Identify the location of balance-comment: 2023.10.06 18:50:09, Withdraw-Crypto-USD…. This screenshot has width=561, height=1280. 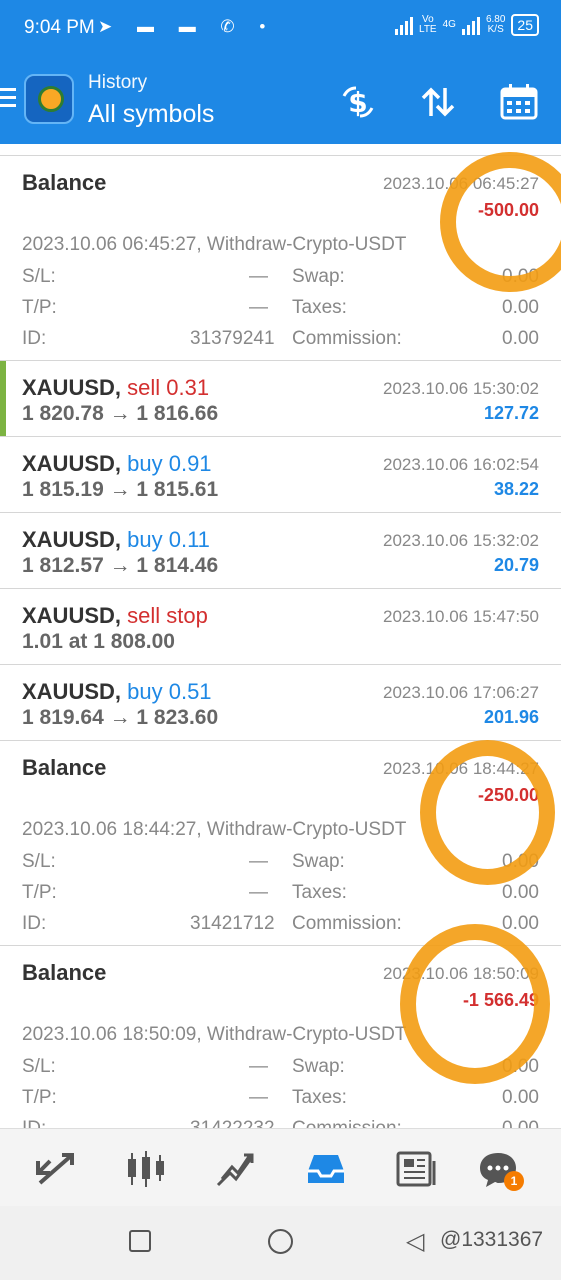
(214, 1034).